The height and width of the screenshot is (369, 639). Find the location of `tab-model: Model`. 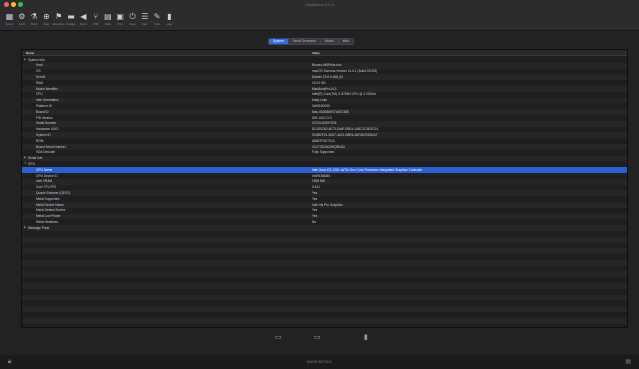

tab-model: Model is located at coordinates (330, 41).